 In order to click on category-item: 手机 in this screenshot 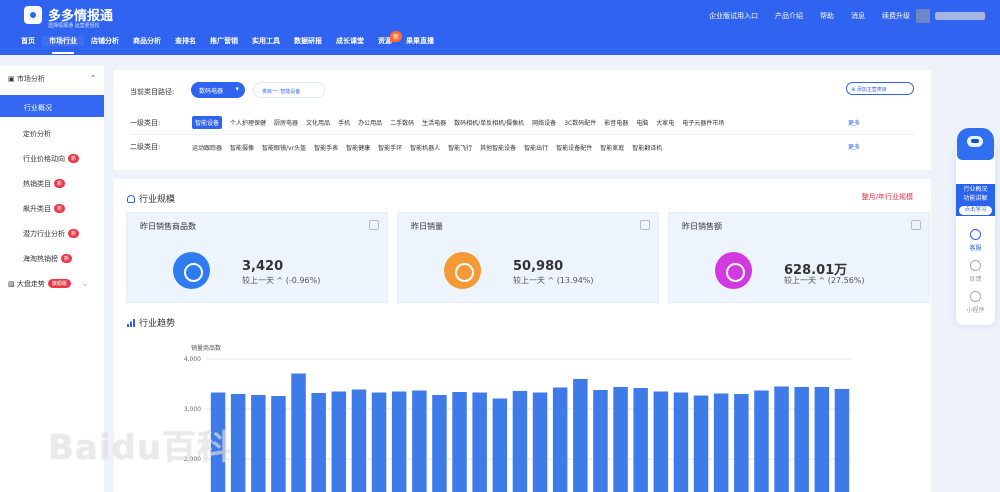, I will do `click(344, 123)`.